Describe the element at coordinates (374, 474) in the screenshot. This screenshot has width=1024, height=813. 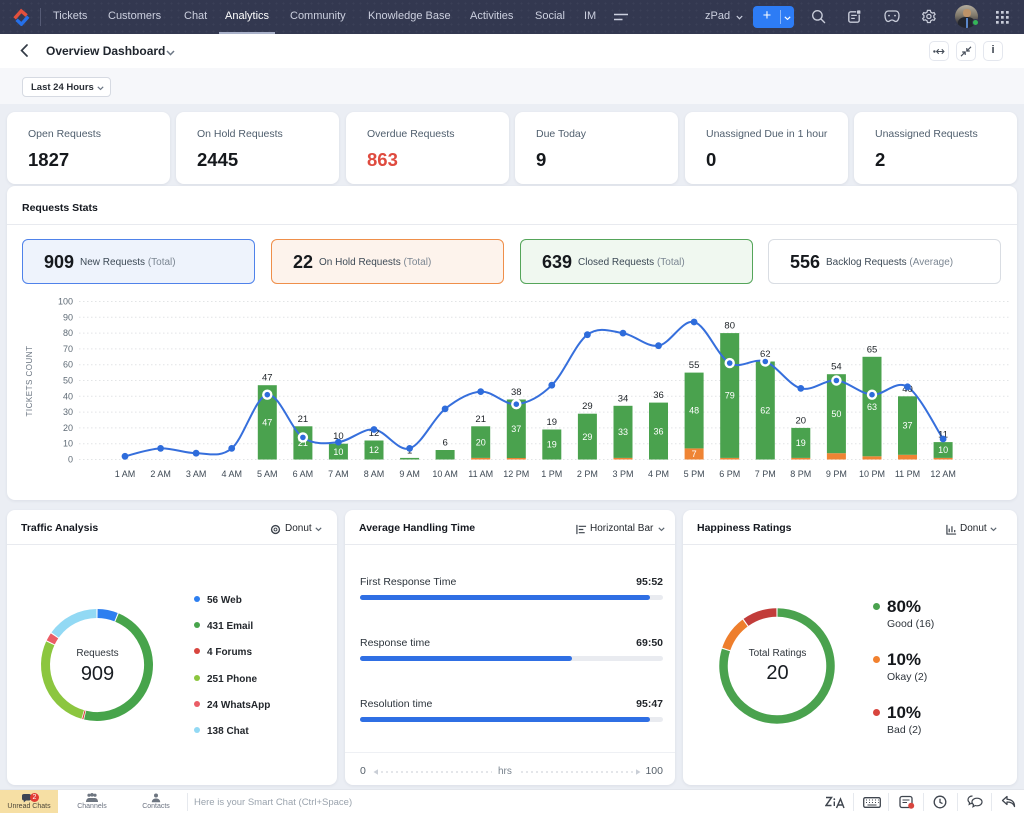
I see `svg-text: 8 AM` at that location.